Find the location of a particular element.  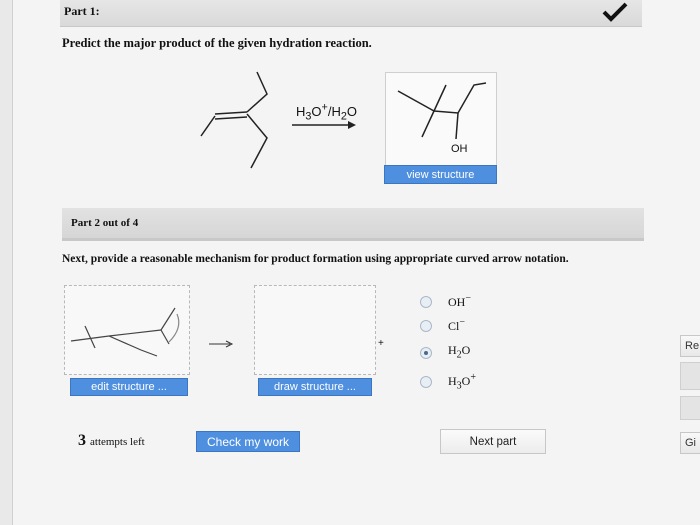

part2-label: Part 2 out of 4 is located at coordinates (105, 223).